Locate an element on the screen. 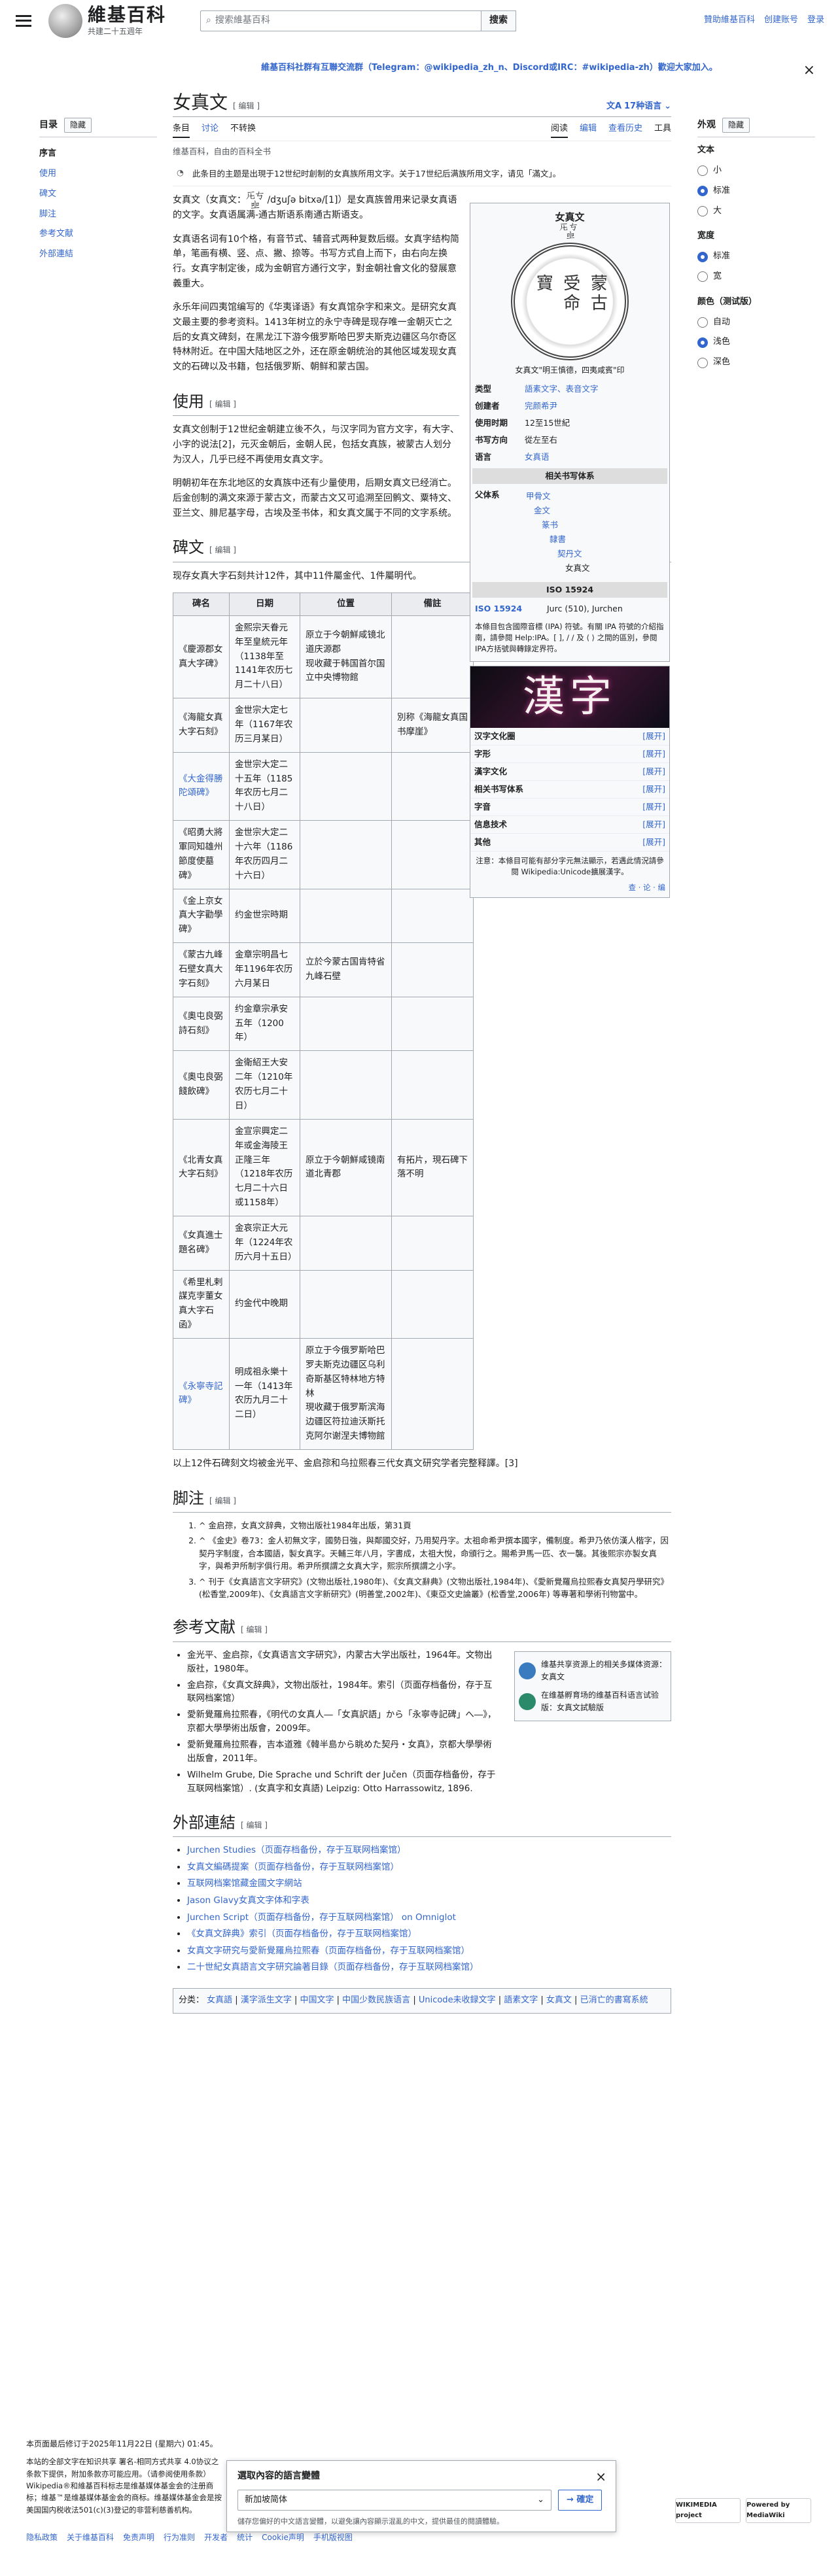 Image resolution: width=840 pixels, height=2576 pixels. table-cell: 《北青女真大字石刻》 is located at coordinates (201, 1167).